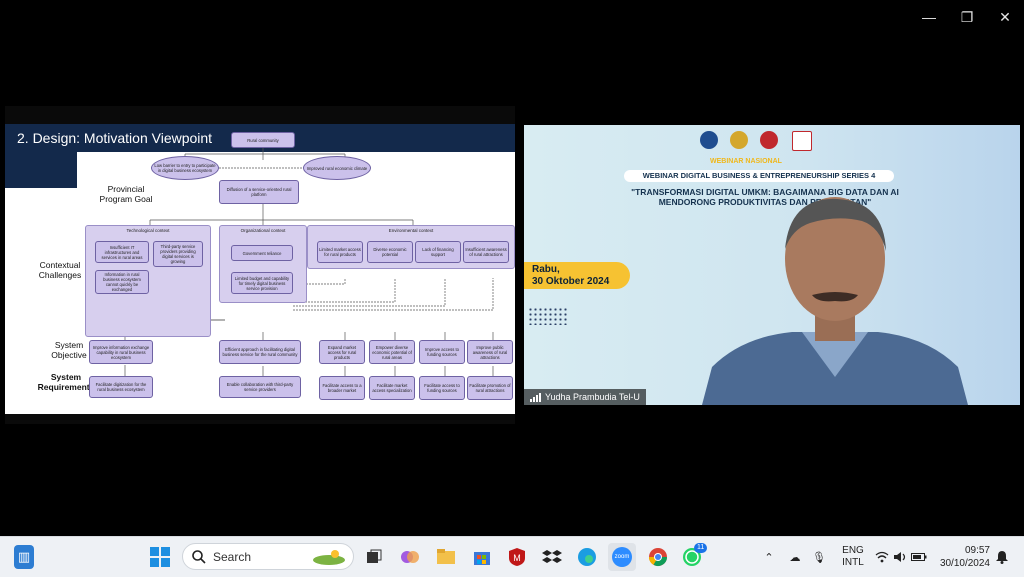 This screenshot has width=1024, height=577. Describe the element at coordinates (739, 140) in the screenshot. I see `org-logo-2-icon` at that location.